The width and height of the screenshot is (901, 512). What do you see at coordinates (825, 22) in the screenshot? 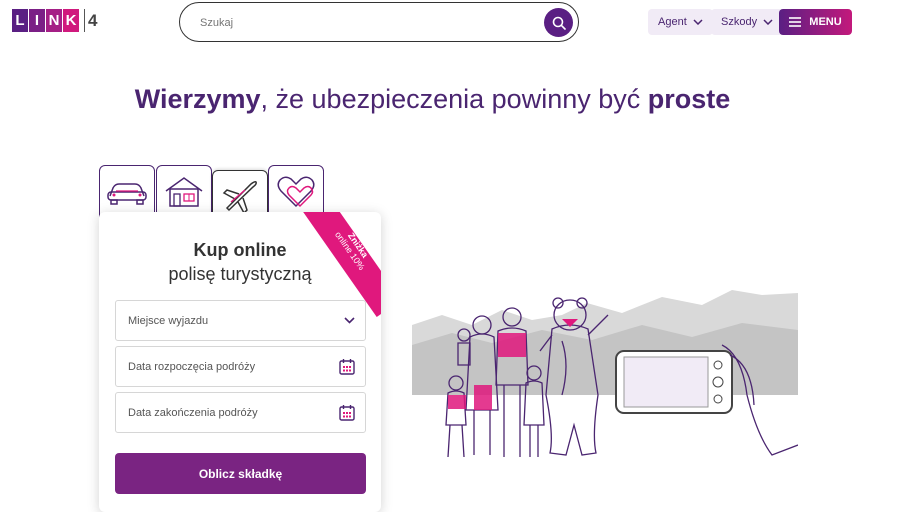
I see `menu-label: MENU` at bounding box center [825, 22].